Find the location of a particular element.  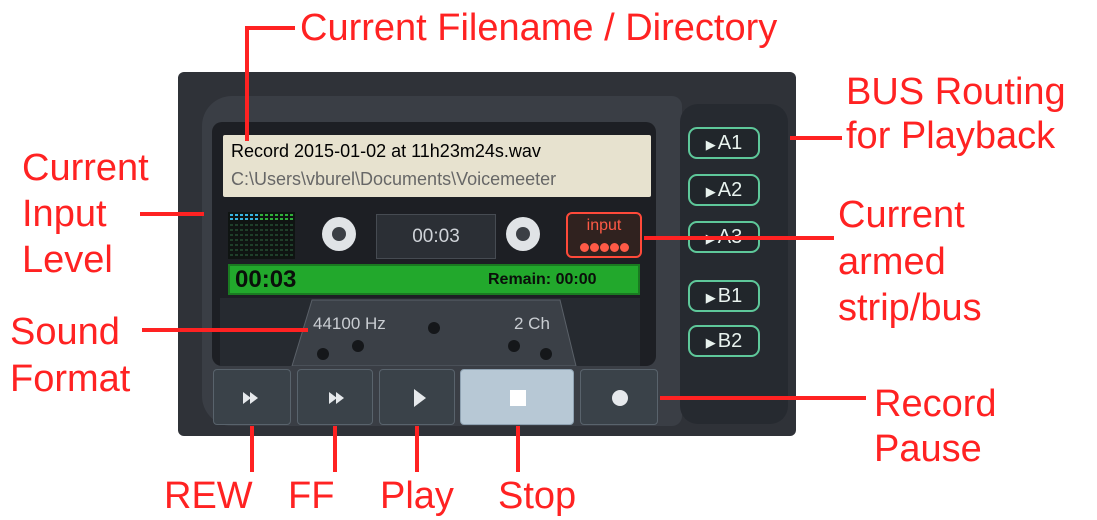

annotation-bus-routing-2: for Playback is located at coordinates (951, 136).